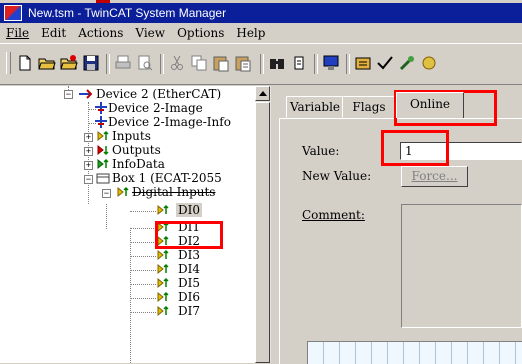 This screenshot has width=522, height=364. I want to click on di7-variable-icon, so click(163, 311).